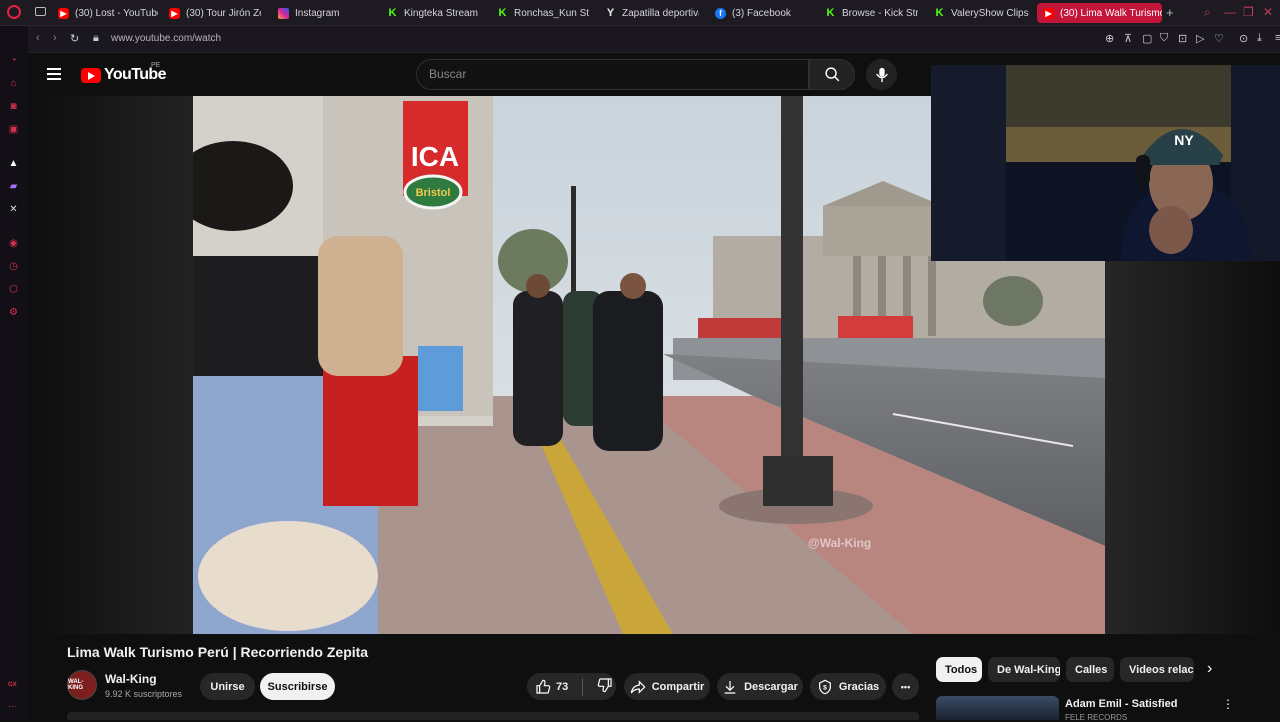 This screenshot has width=1280, height=722. I want to click on opera-logo-icon, so click(14, 12).